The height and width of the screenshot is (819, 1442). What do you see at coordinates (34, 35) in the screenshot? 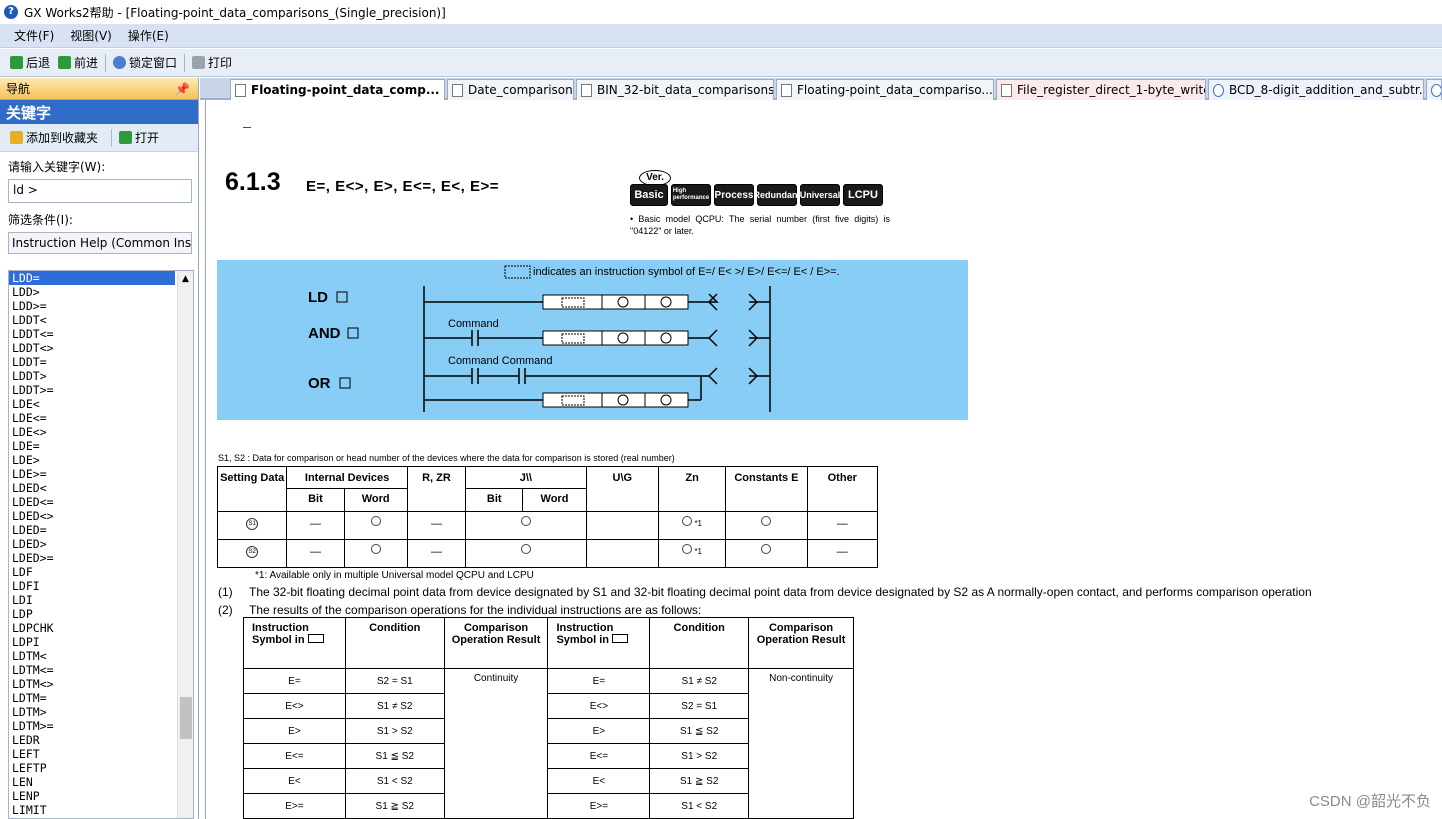
I see `menu-file: 文件(F)` at bounding box center [34, 35].